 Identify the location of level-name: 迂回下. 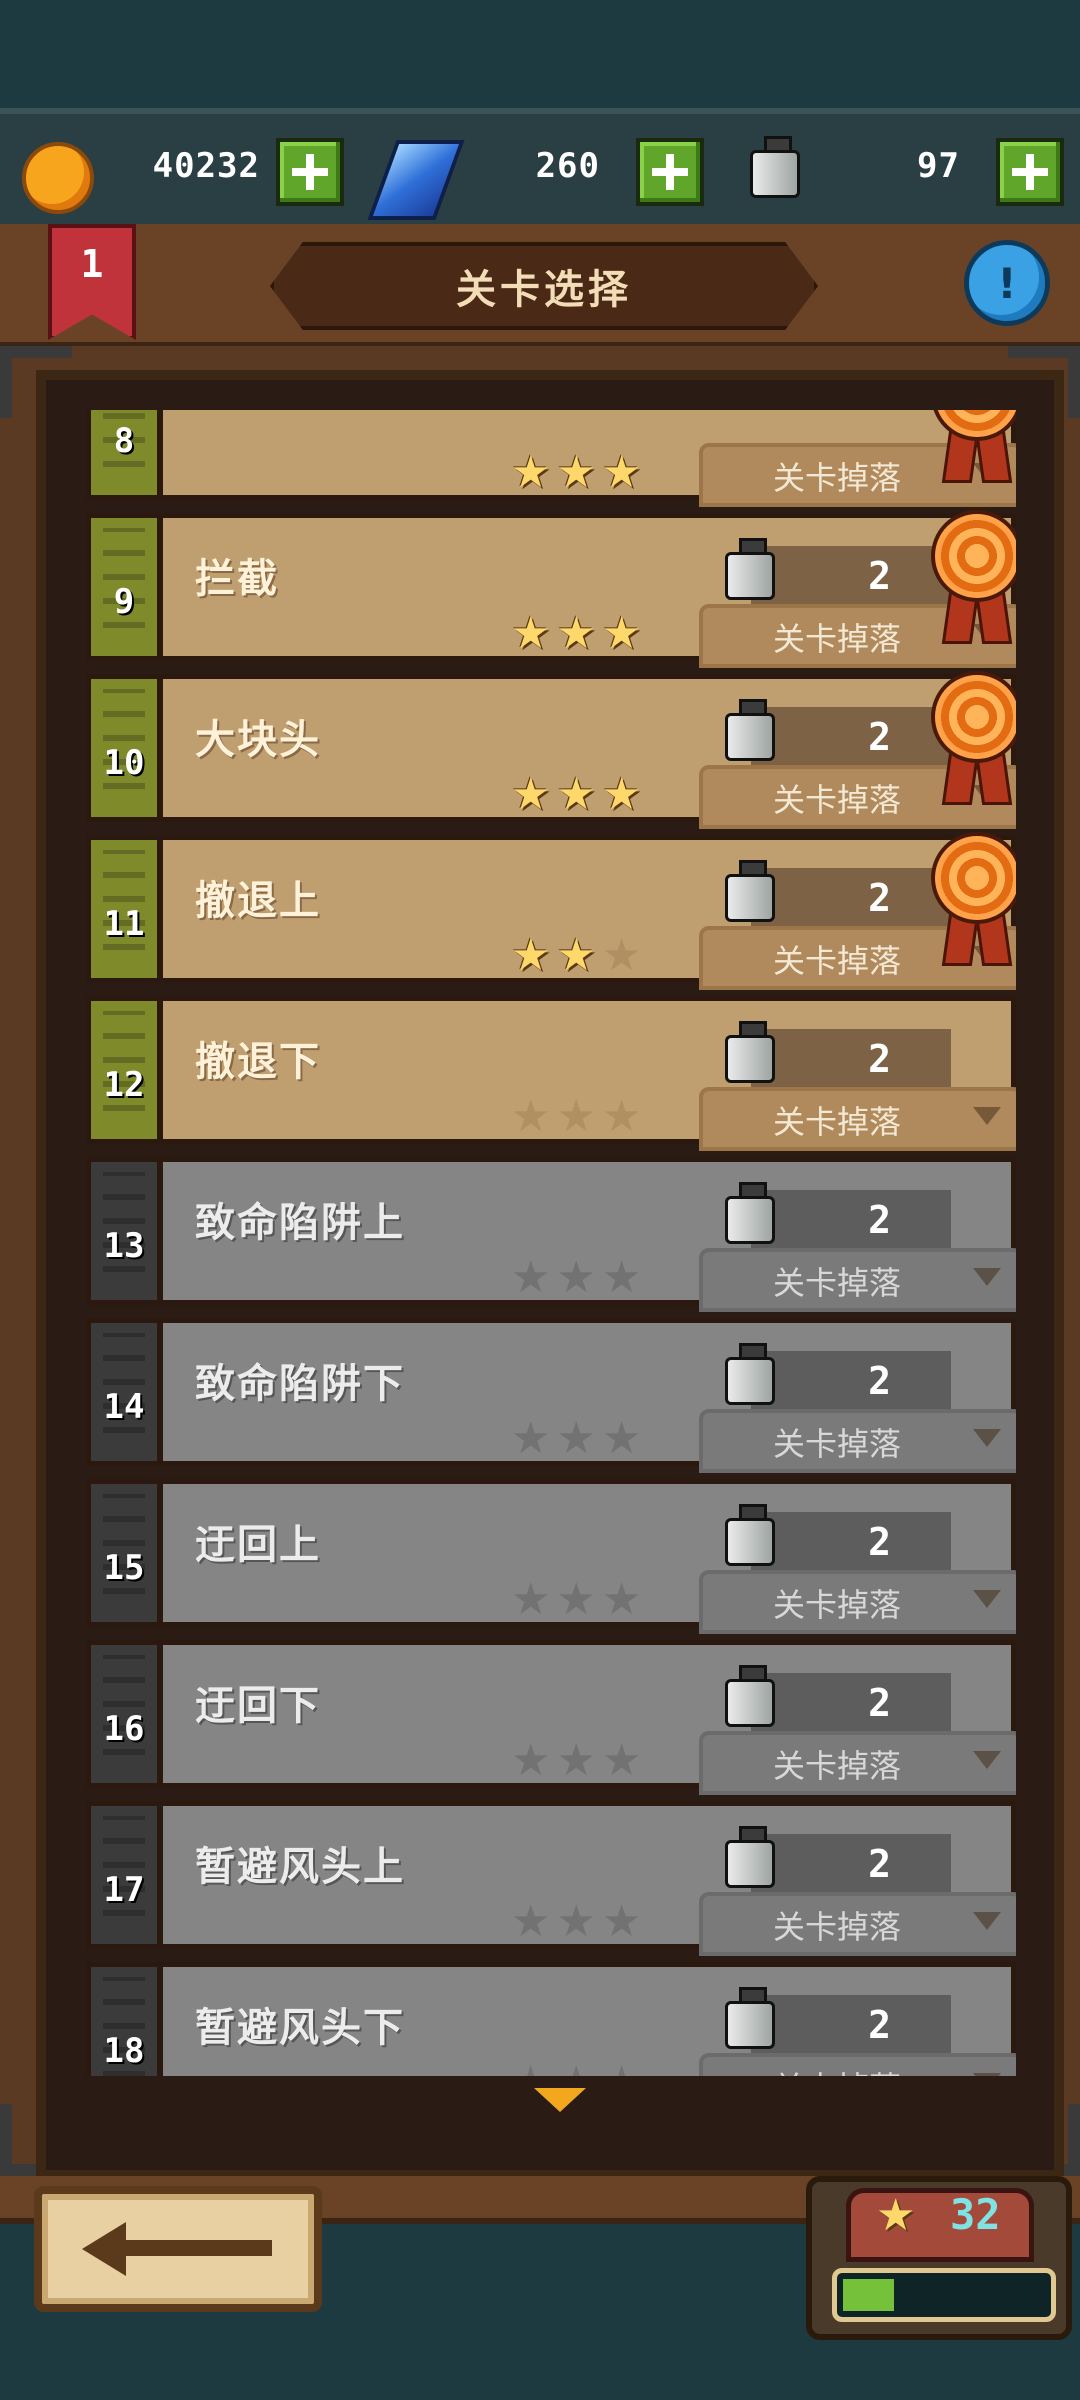
(258, 1706).